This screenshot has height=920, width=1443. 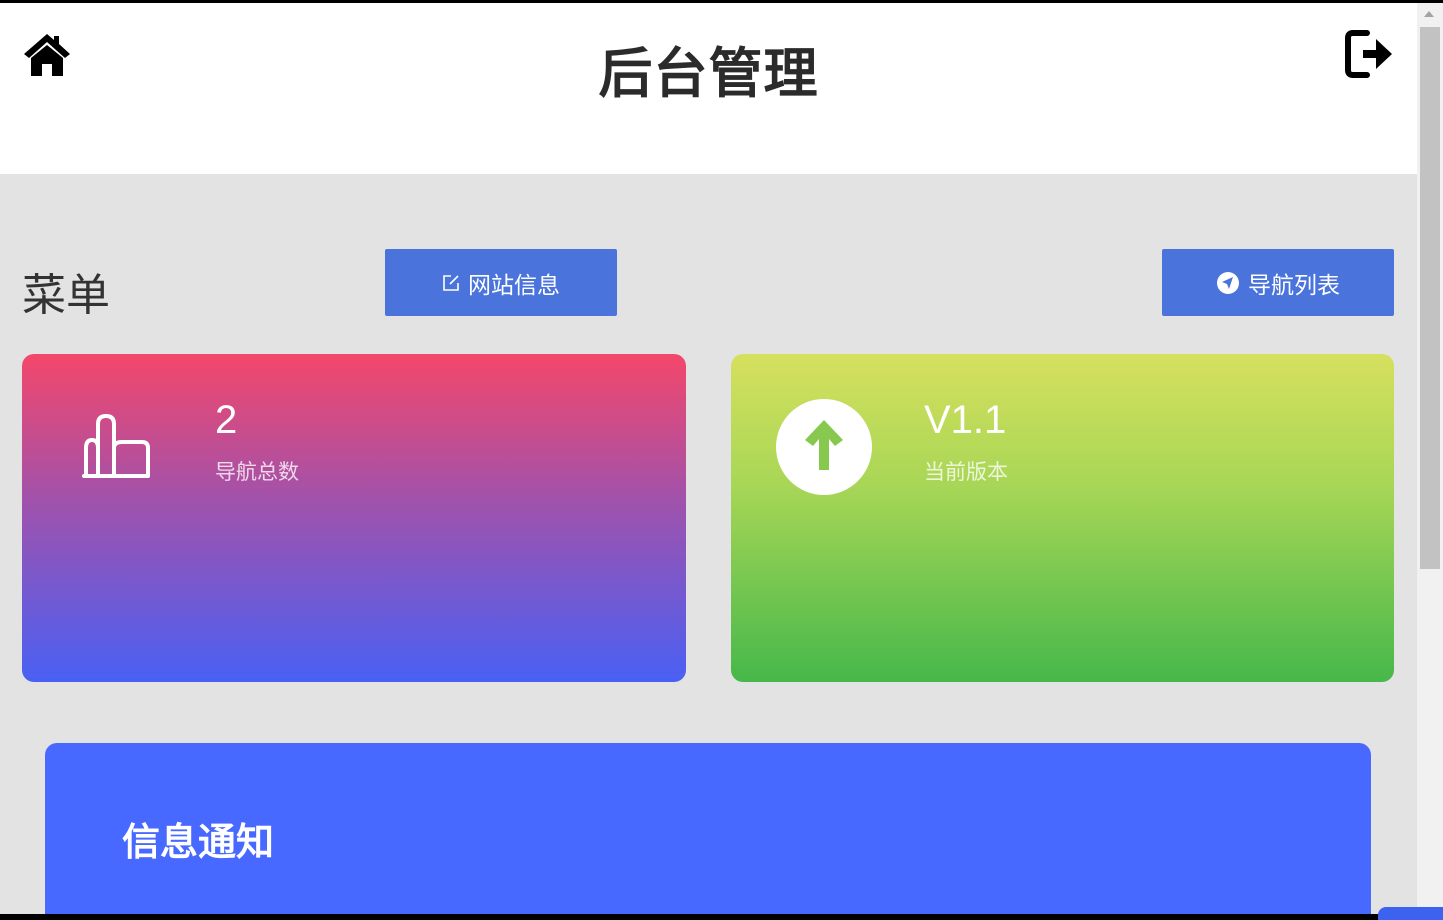 What do you see at coordinates (116, 445) in the screenshot?
I see `chart-bars-icon` at bounding box center [116, 445].